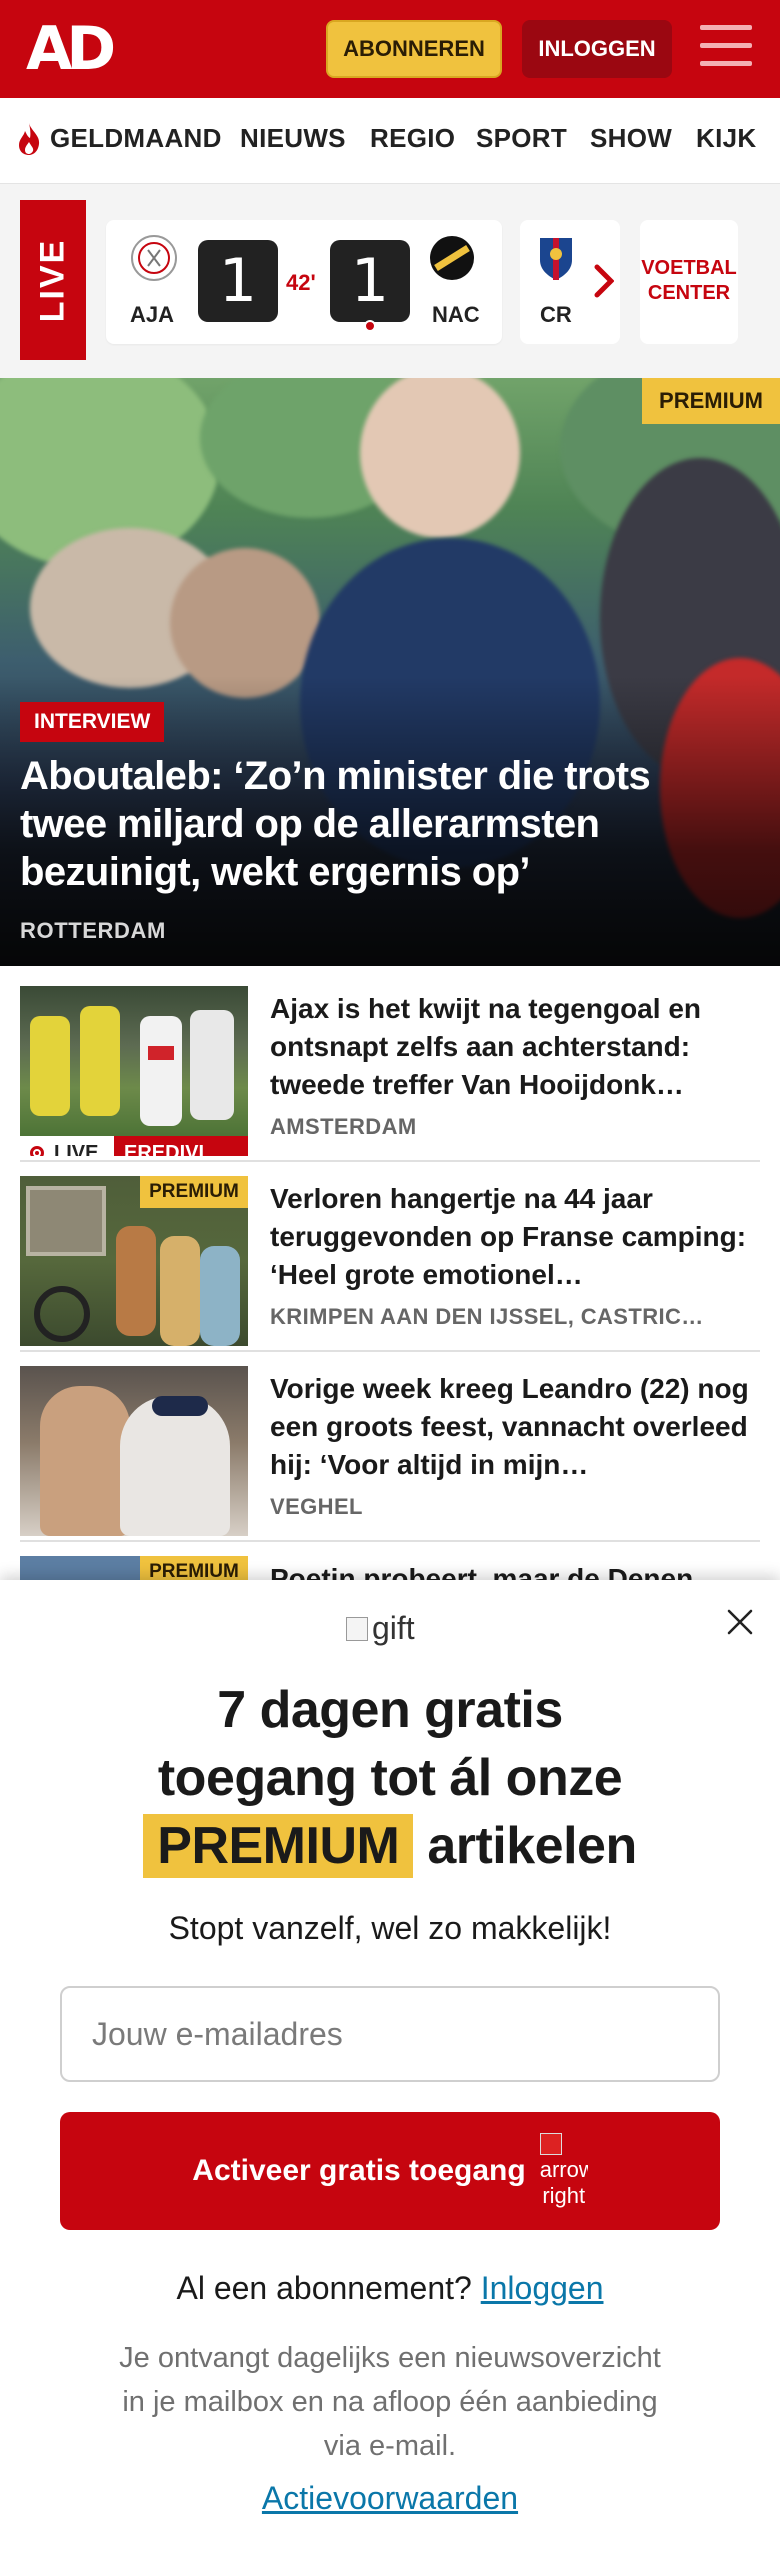 The width and height of the screenshot is (780, 2560). I want to click on ajax-logo-icon, so click(154, 258).